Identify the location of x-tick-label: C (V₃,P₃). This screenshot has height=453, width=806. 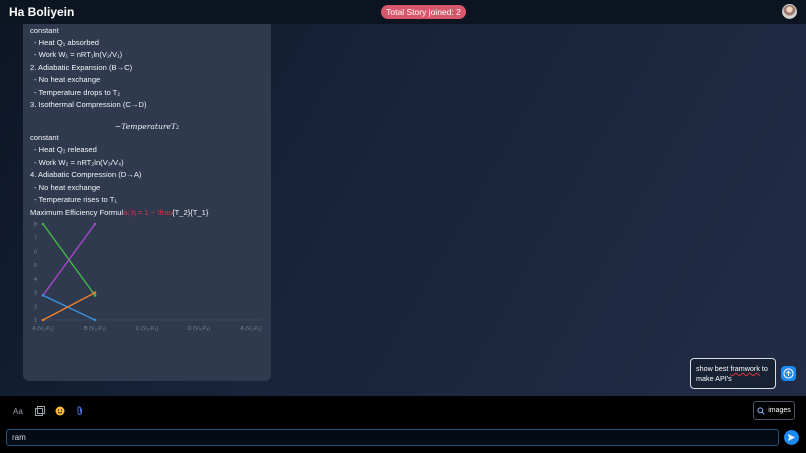
(147, 329).